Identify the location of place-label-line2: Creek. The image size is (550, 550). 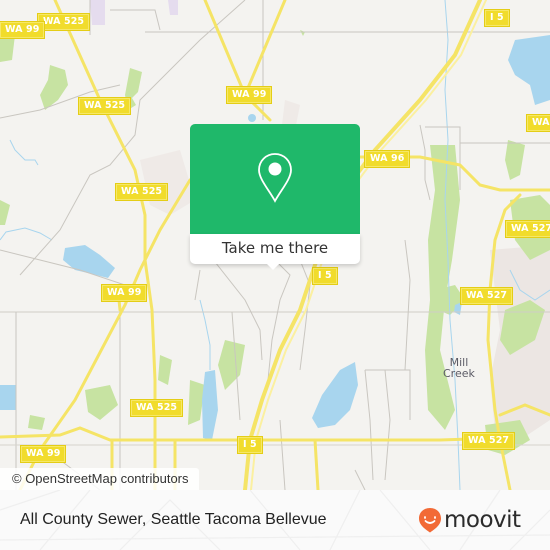
(459, 373).